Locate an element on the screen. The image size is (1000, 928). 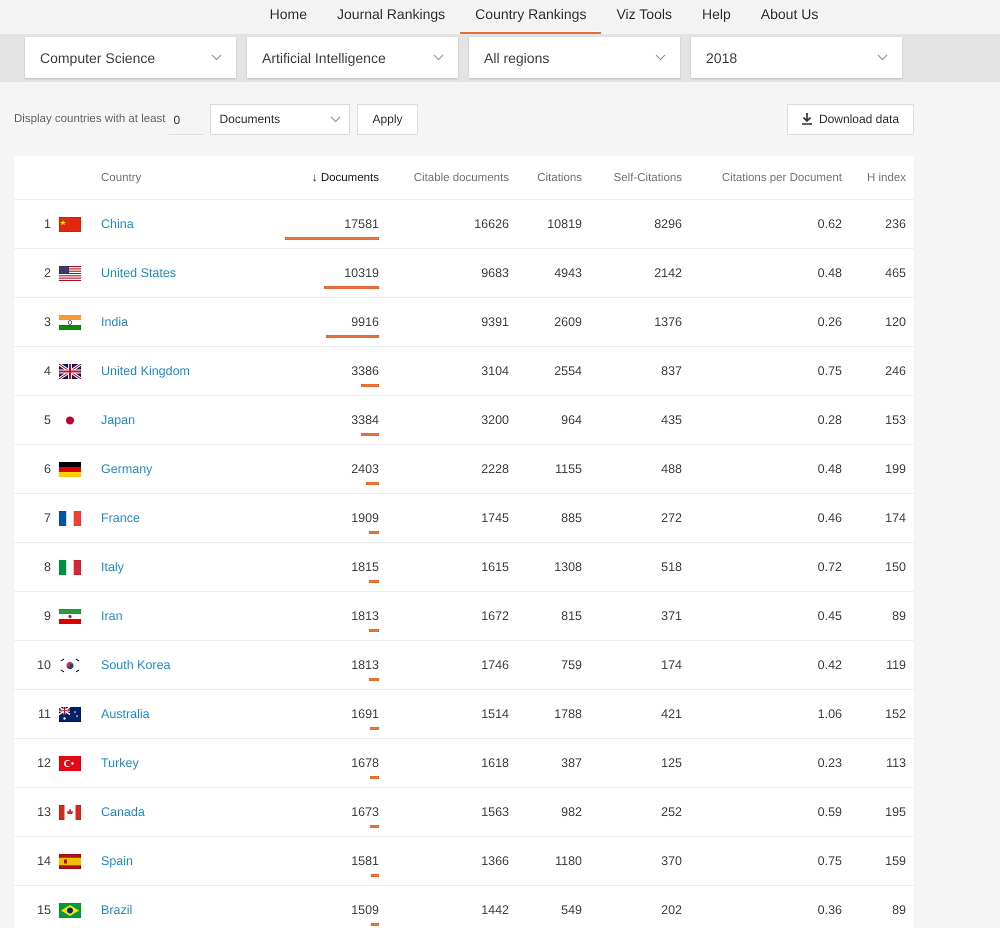
country-link: Australia is located at coordinates (186, 714).